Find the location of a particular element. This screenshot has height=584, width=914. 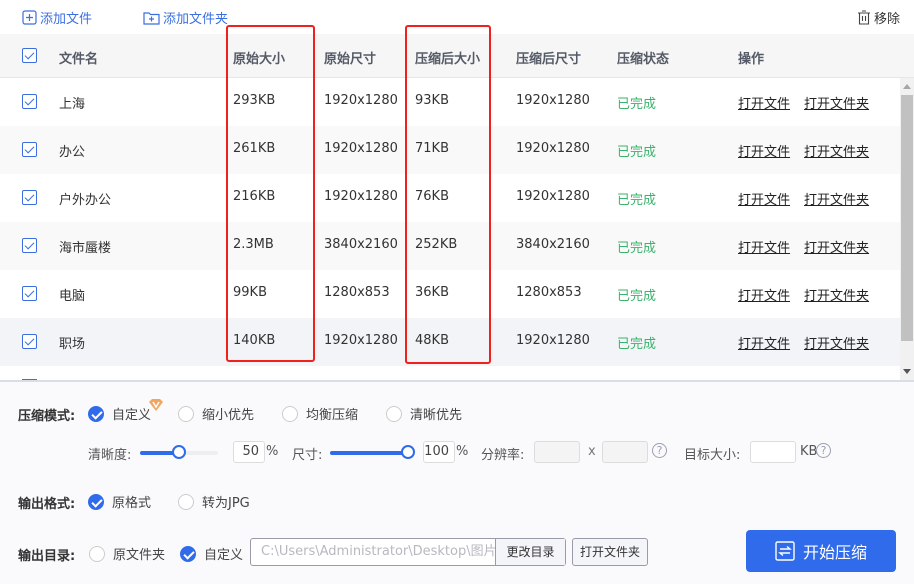

size-slider is located at coordinates (372, 452).